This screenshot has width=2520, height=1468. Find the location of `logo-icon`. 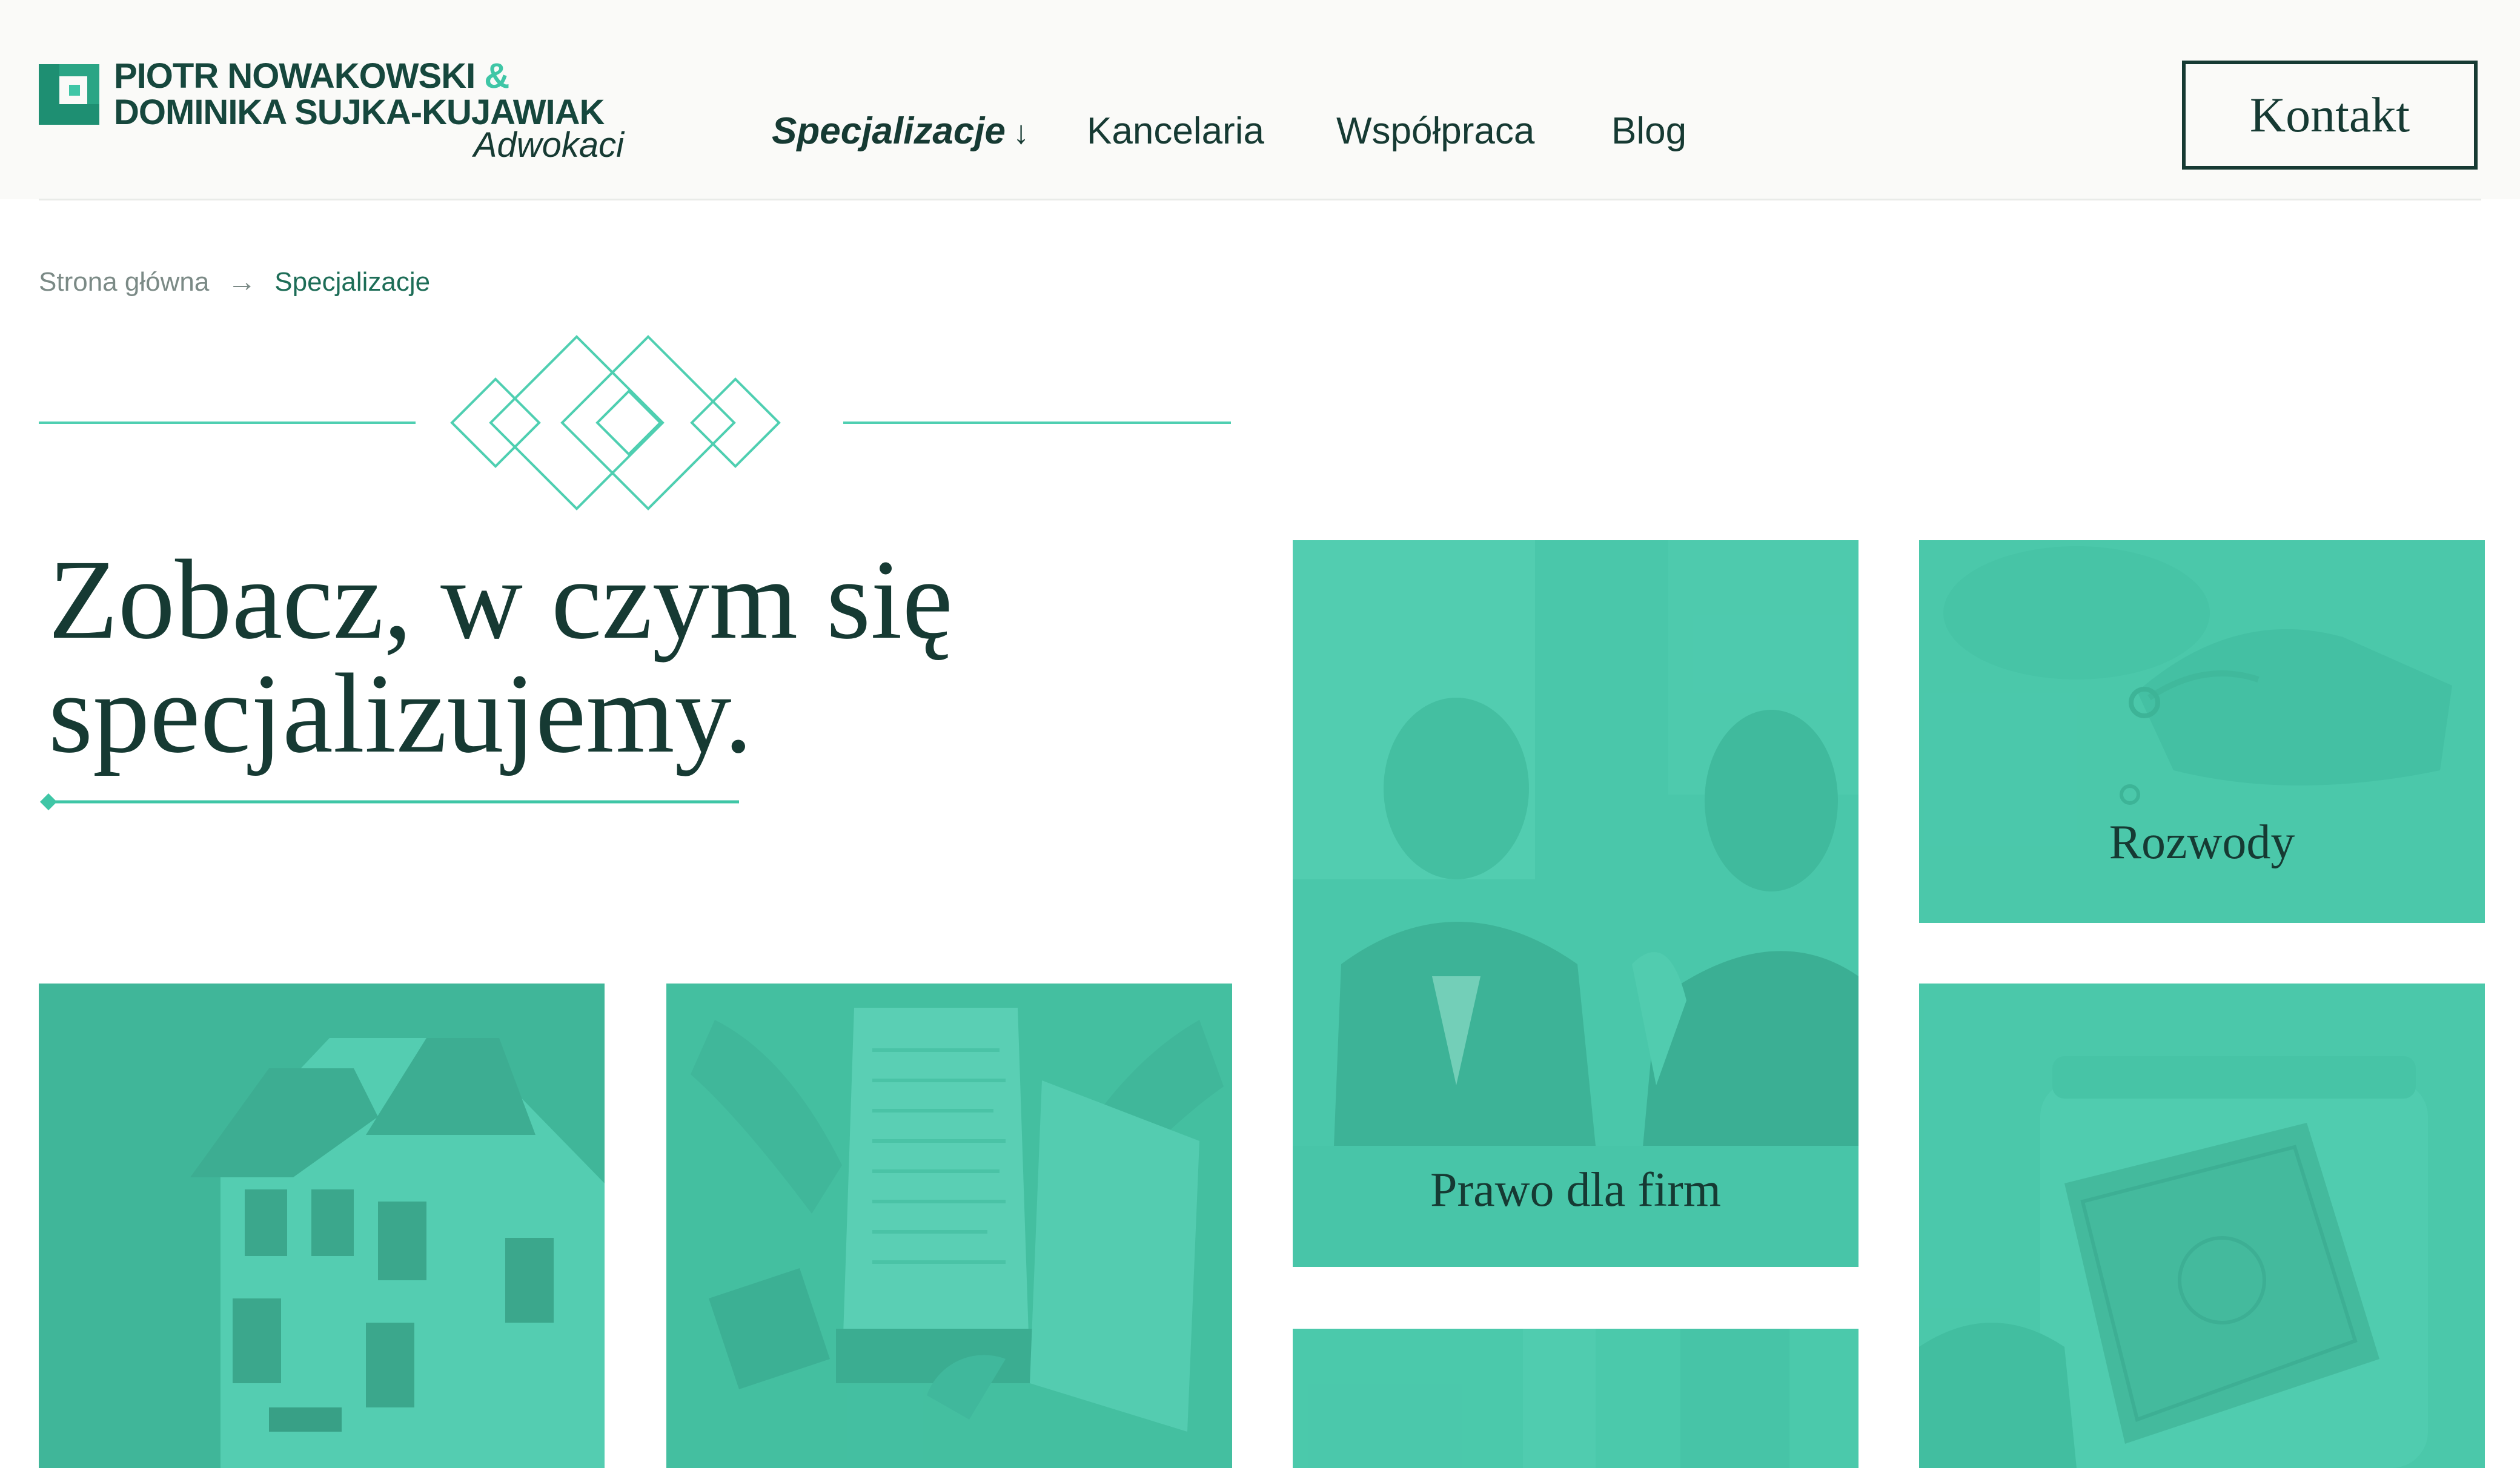

logo-icon is located at coordinates (69, 94).